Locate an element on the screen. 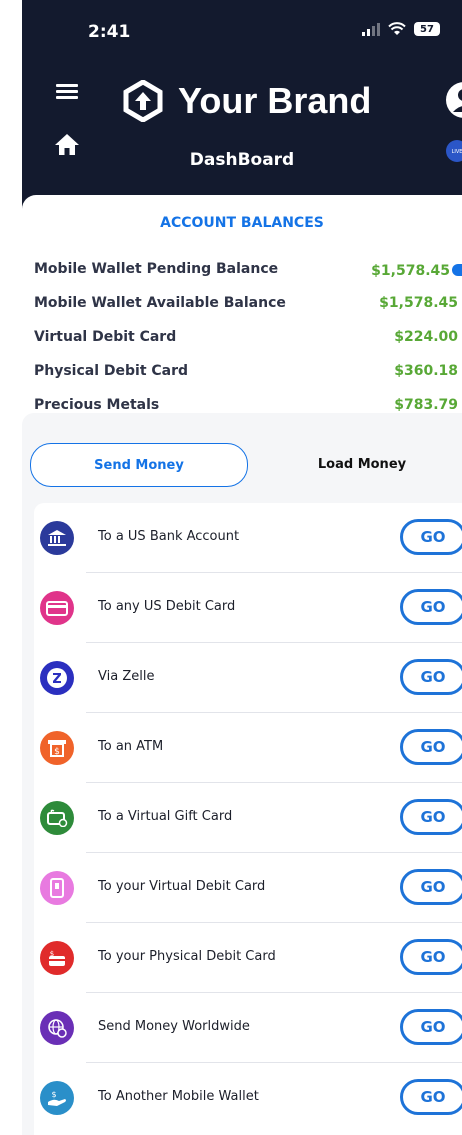 This screenshot has width=462, height=1135. item-label: To Another Mobile Wallet is located at coordinates (178, 1096).